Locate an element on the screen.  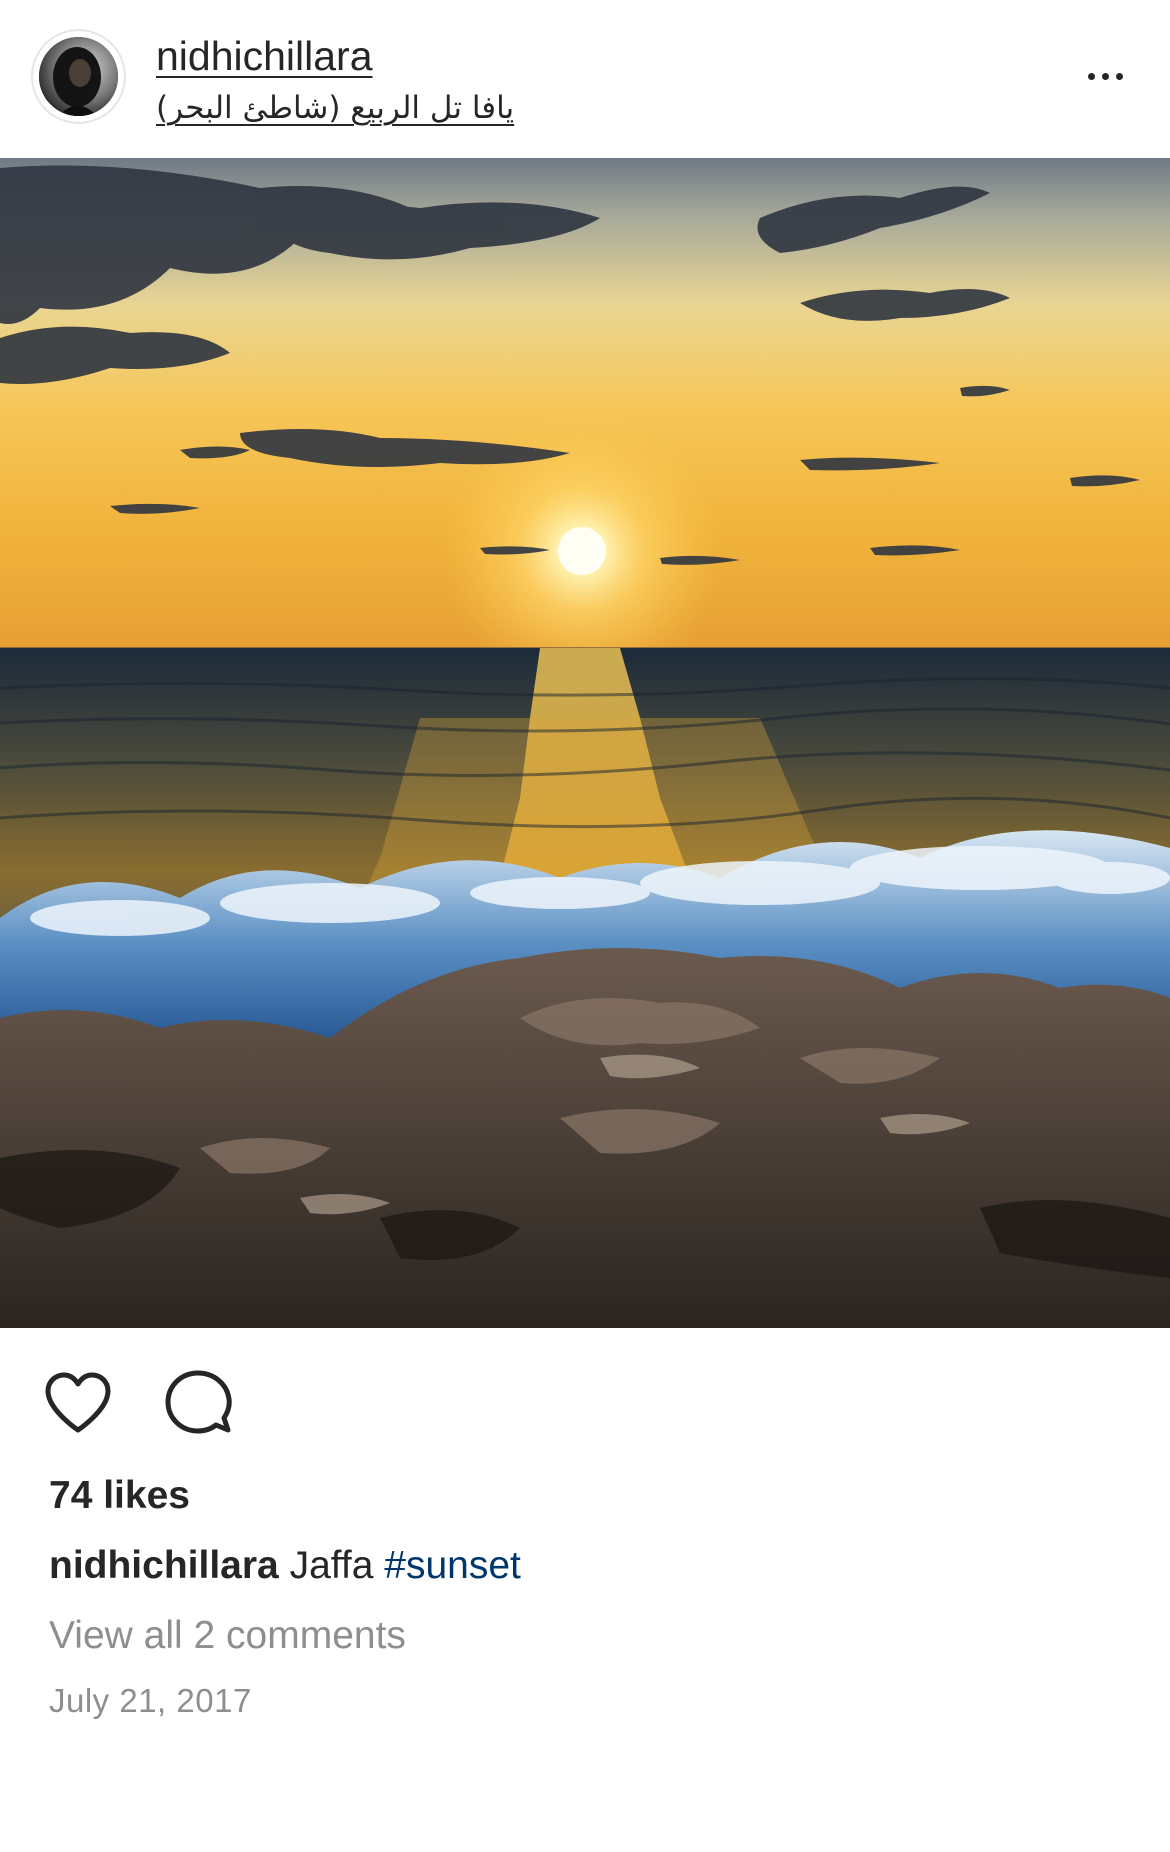
comment-button is located at coordinates (198, 1404).